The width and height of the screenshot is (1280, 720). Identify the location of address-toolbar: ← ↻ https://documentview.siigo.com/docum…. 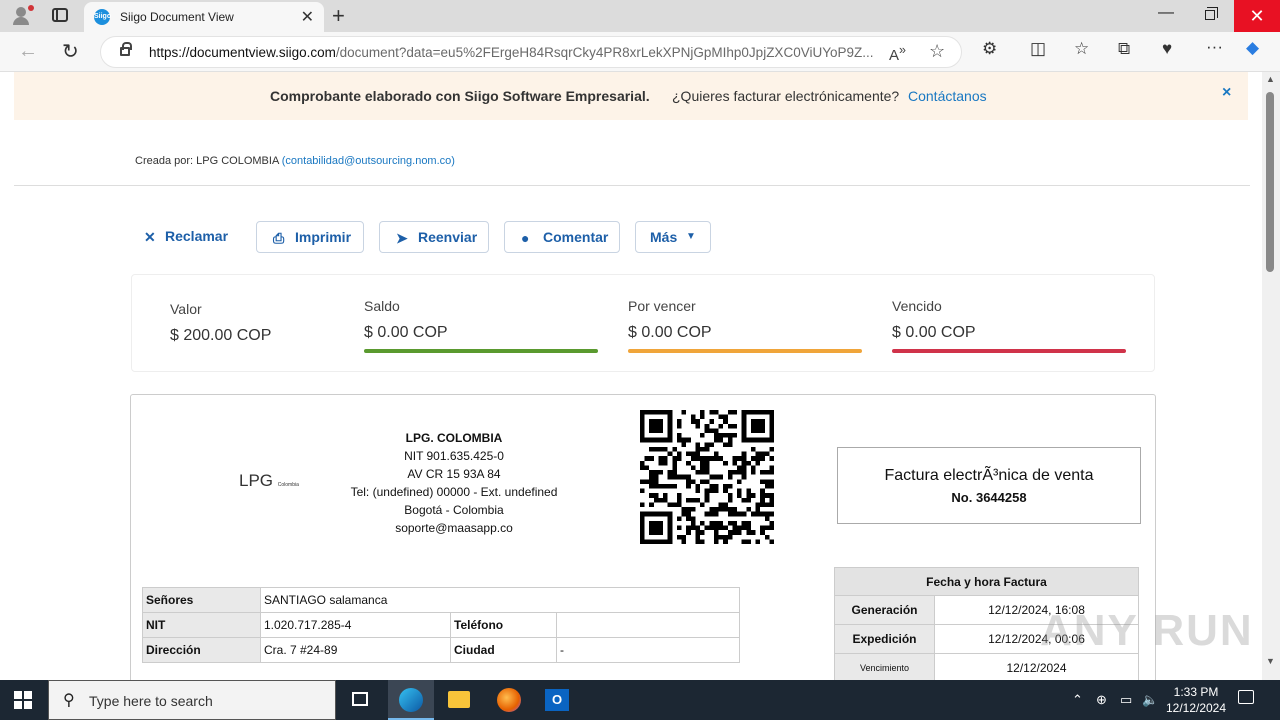
(640, 52).